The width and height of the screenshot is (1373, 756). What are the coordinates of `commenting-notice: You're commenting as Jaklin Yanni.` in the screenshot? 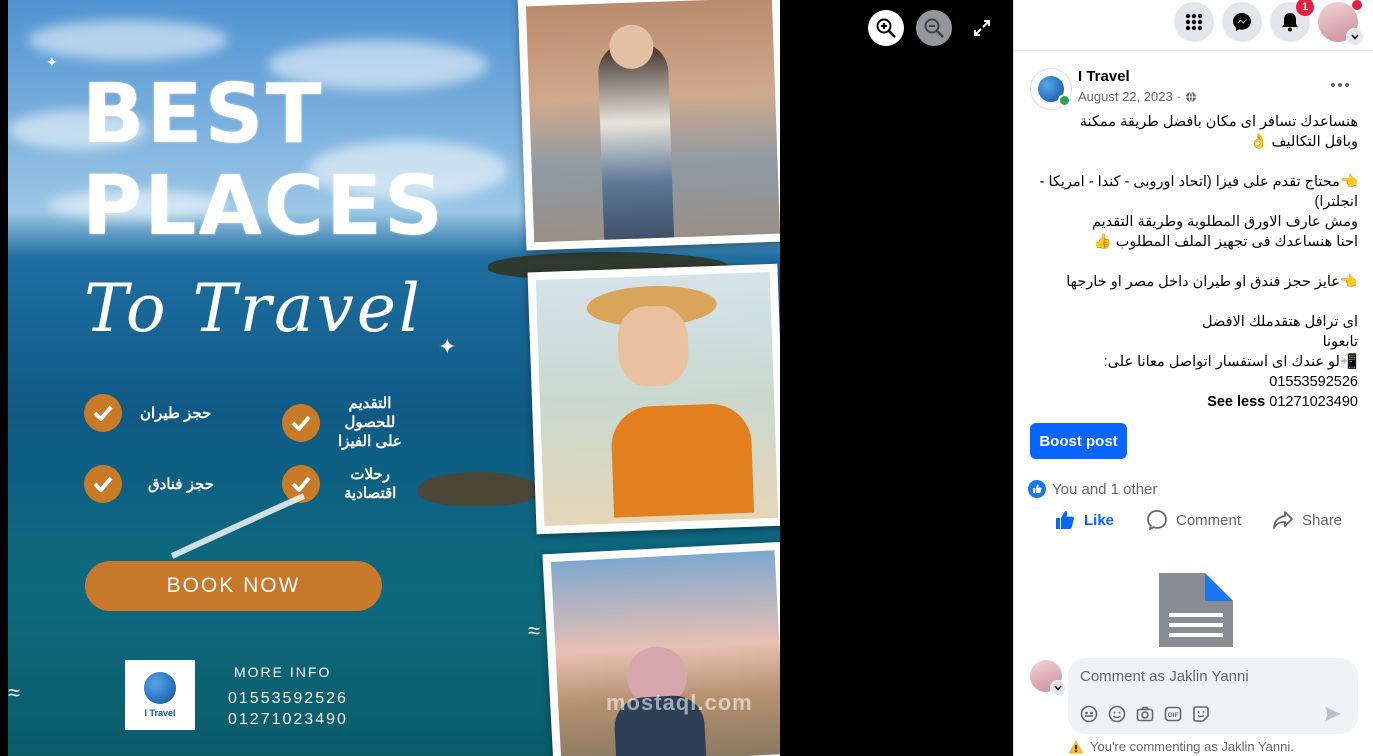 It's located at (1181, 746).